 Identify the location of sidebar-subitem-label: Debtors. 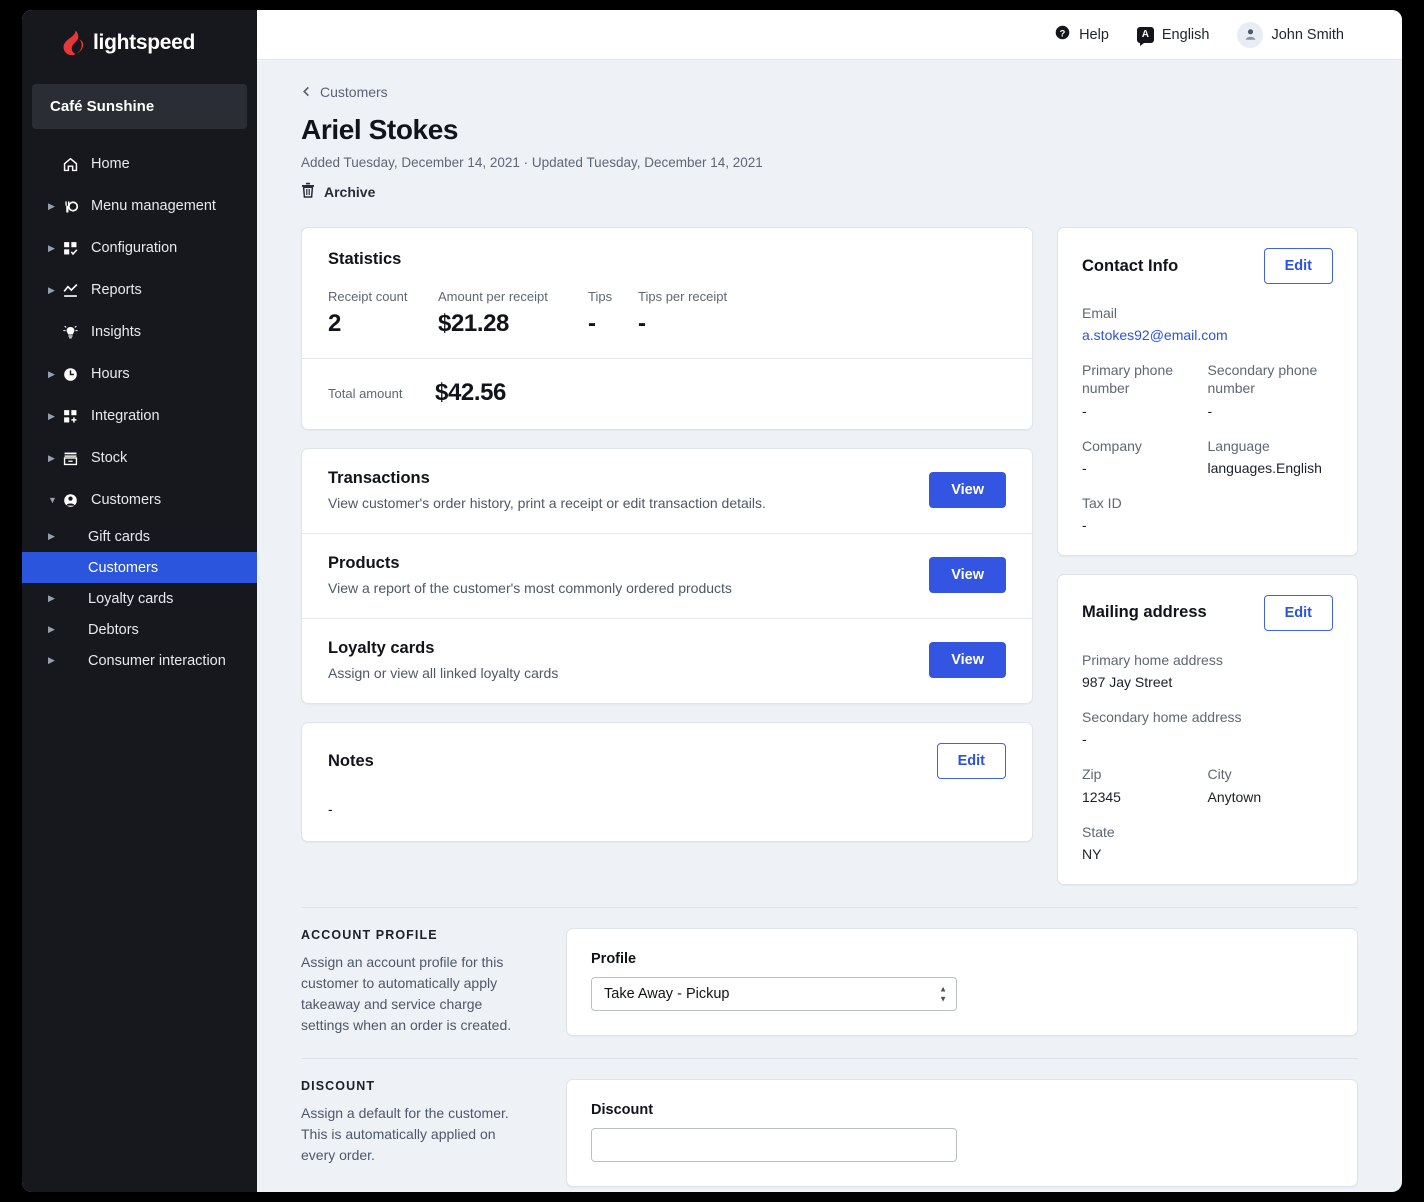
(113, 629).